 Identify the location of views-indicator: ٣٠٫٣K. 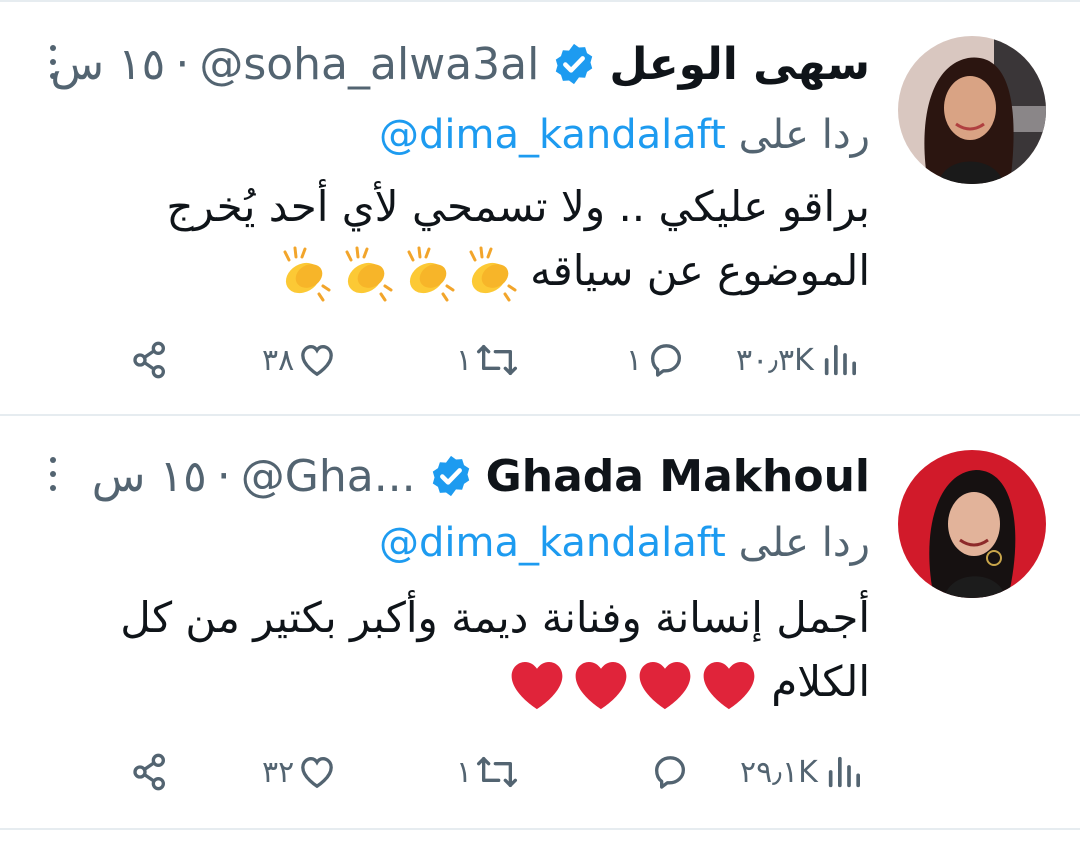
(798, 360).